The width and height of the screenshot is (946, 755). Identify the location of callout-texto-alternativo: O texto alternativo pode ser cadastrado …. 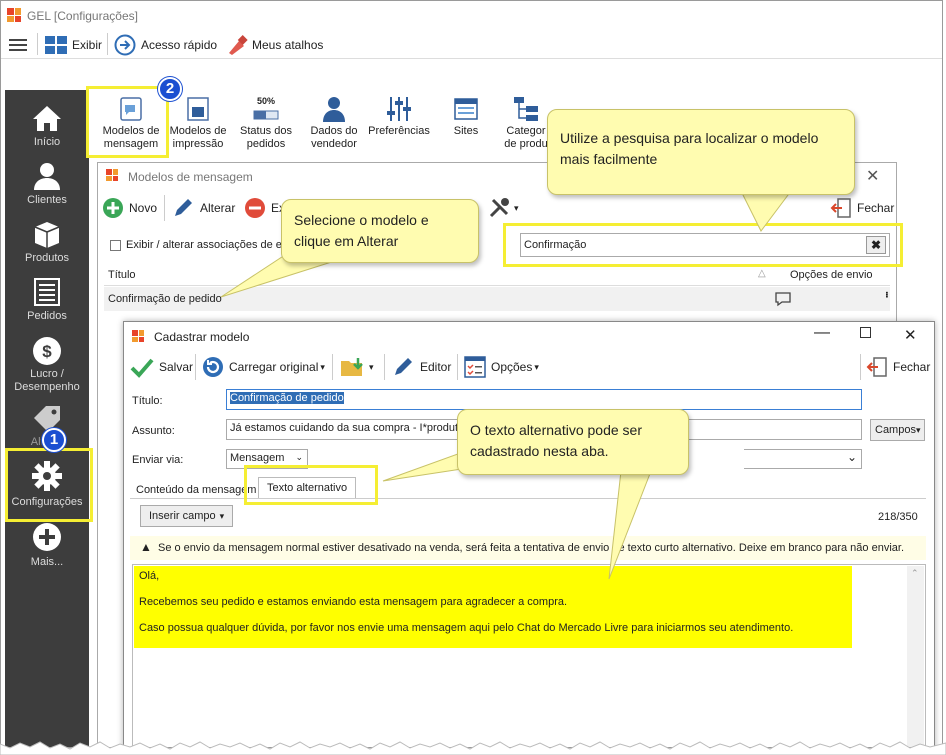
(573, 442).